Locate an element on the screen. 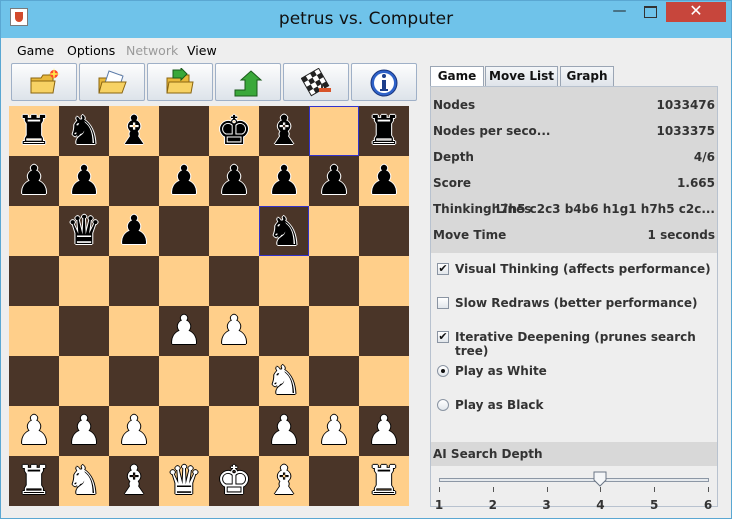  square-b5 is located at coordinates (84, 281).